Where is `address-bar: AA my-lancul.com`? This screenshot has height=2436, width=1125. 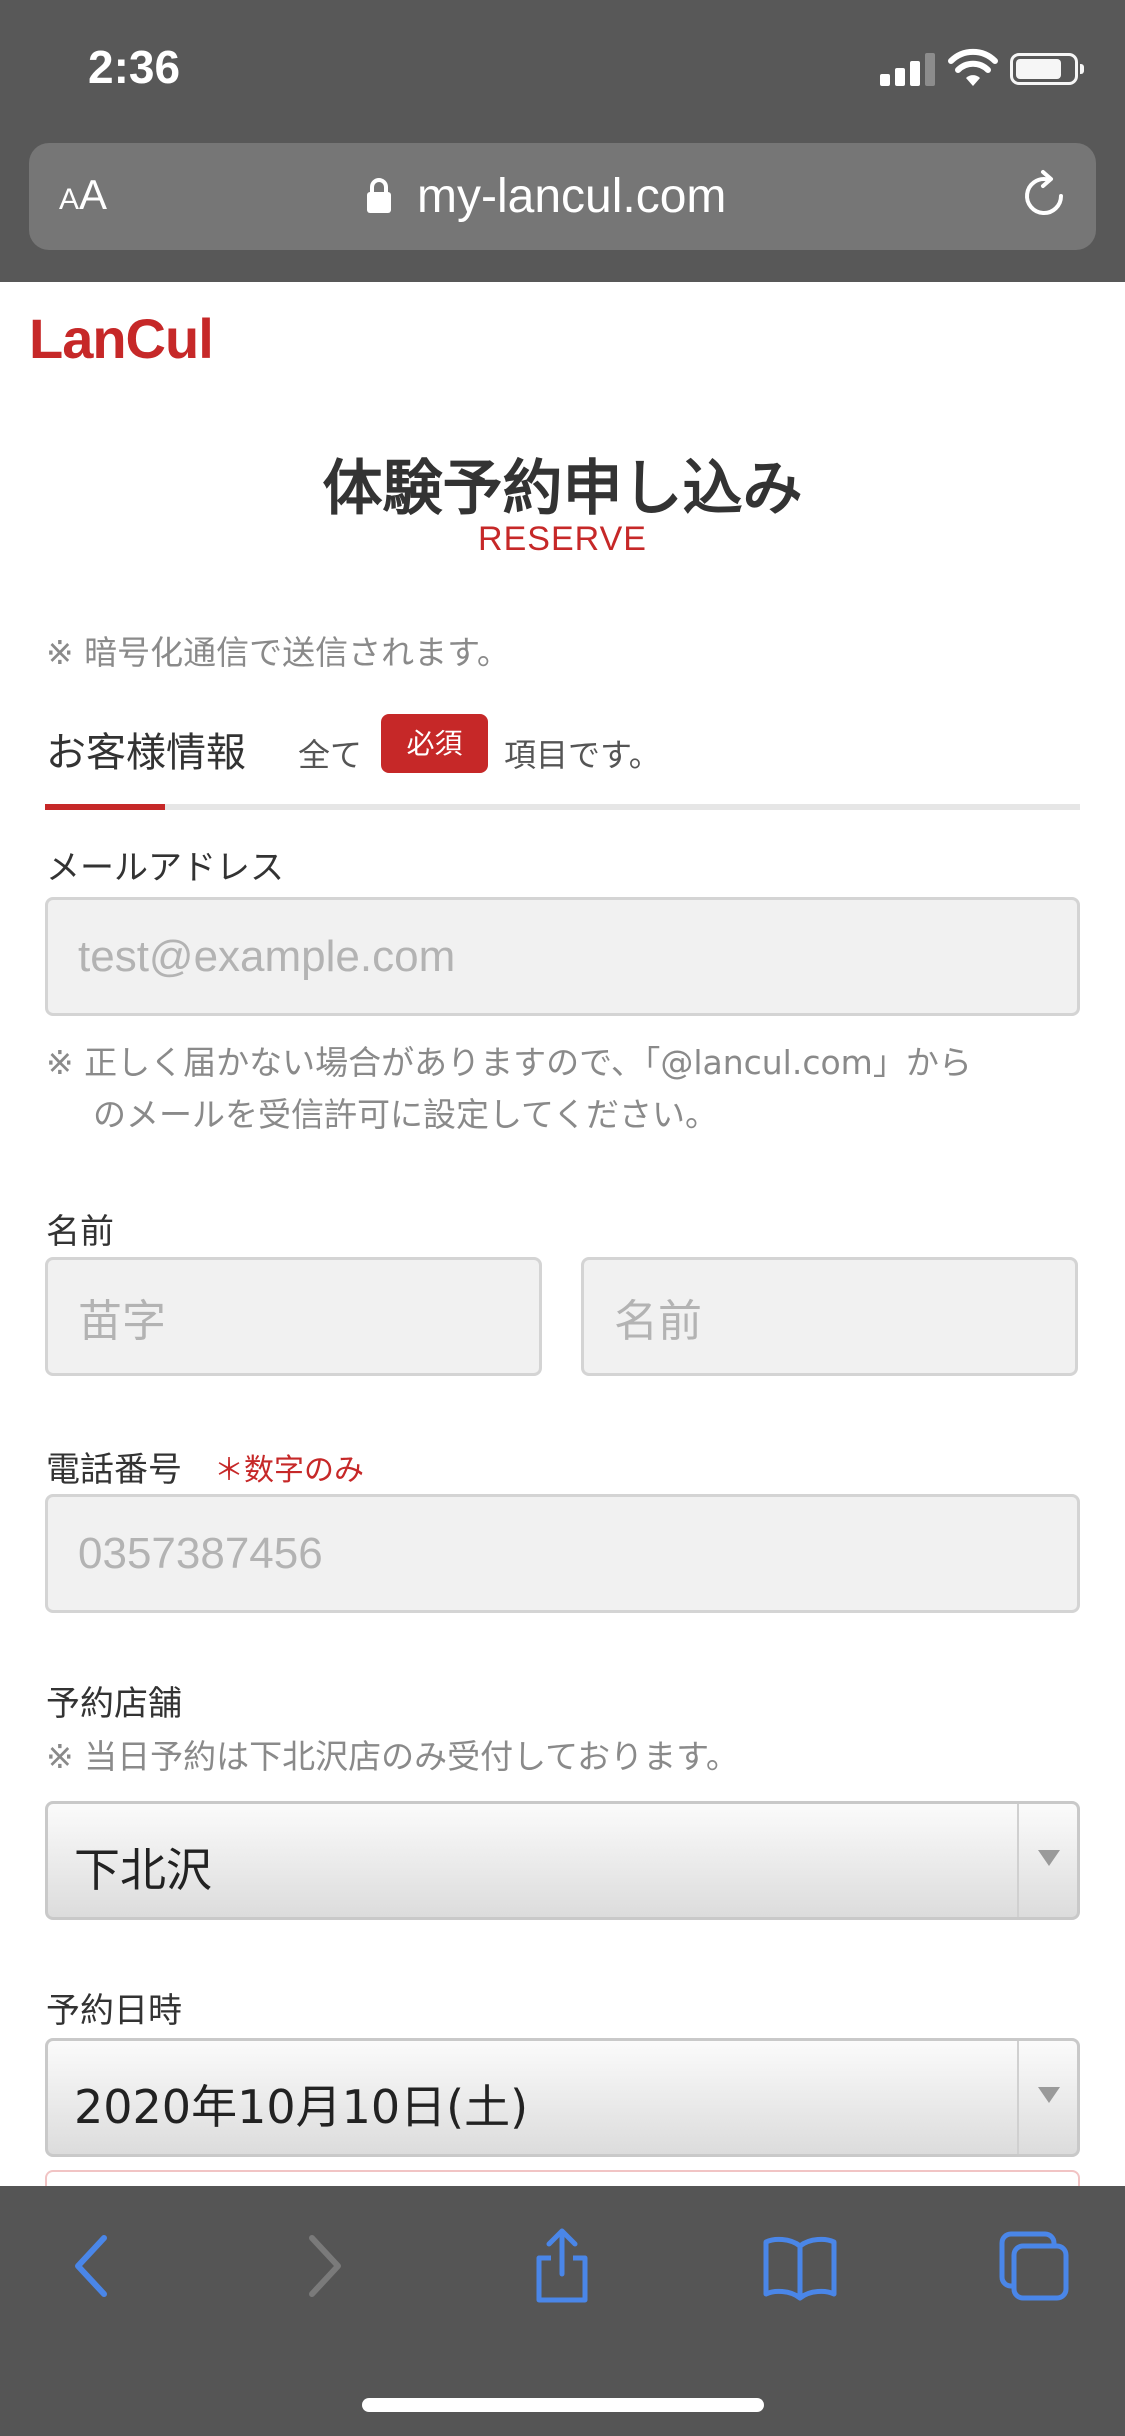 address-bar: AA my-lancul.com is located at coordinates (562, 196).